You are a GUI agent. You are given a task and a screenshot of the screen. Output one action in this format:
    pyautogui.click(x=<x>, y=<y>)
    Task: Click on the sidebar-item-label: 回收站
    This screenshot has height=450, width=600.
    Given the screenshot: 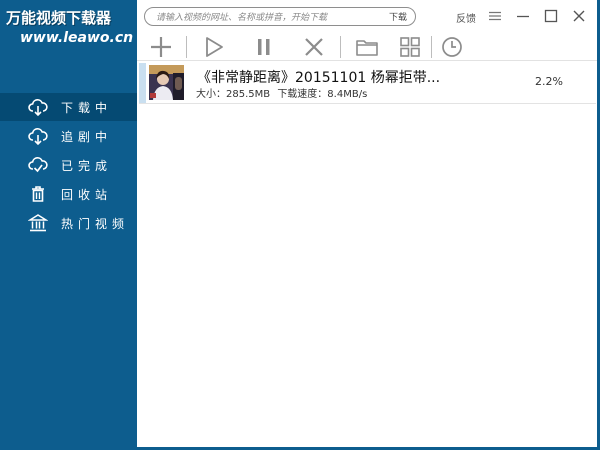 What is the action you would take?
    pyautogui.click(x=87, y=195)
    